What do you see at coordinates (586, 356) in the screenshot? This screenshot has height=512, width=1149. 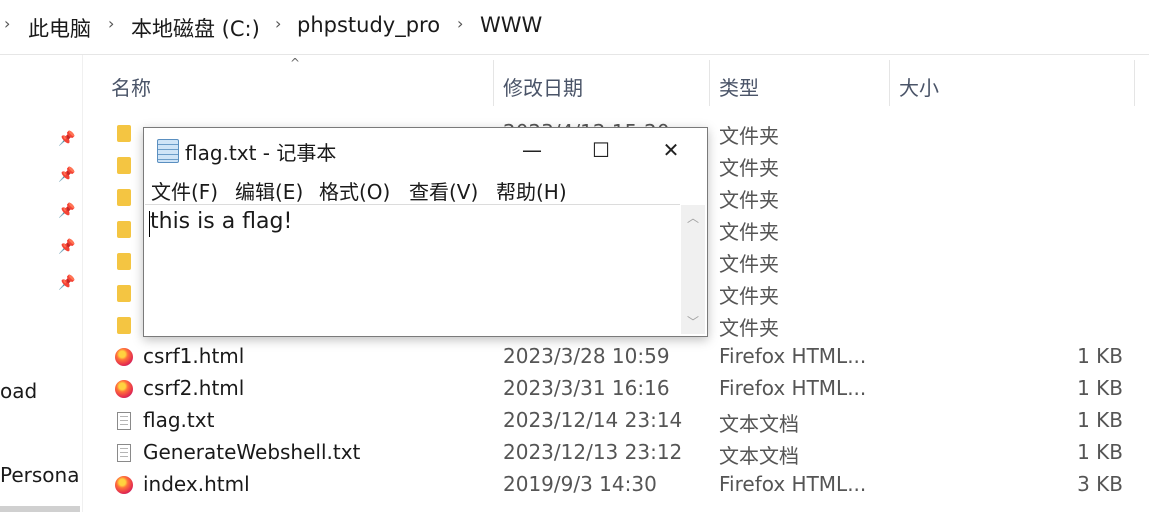 I see `file-date: 2023/3/28 10:59` at bounding box center [586, 356].